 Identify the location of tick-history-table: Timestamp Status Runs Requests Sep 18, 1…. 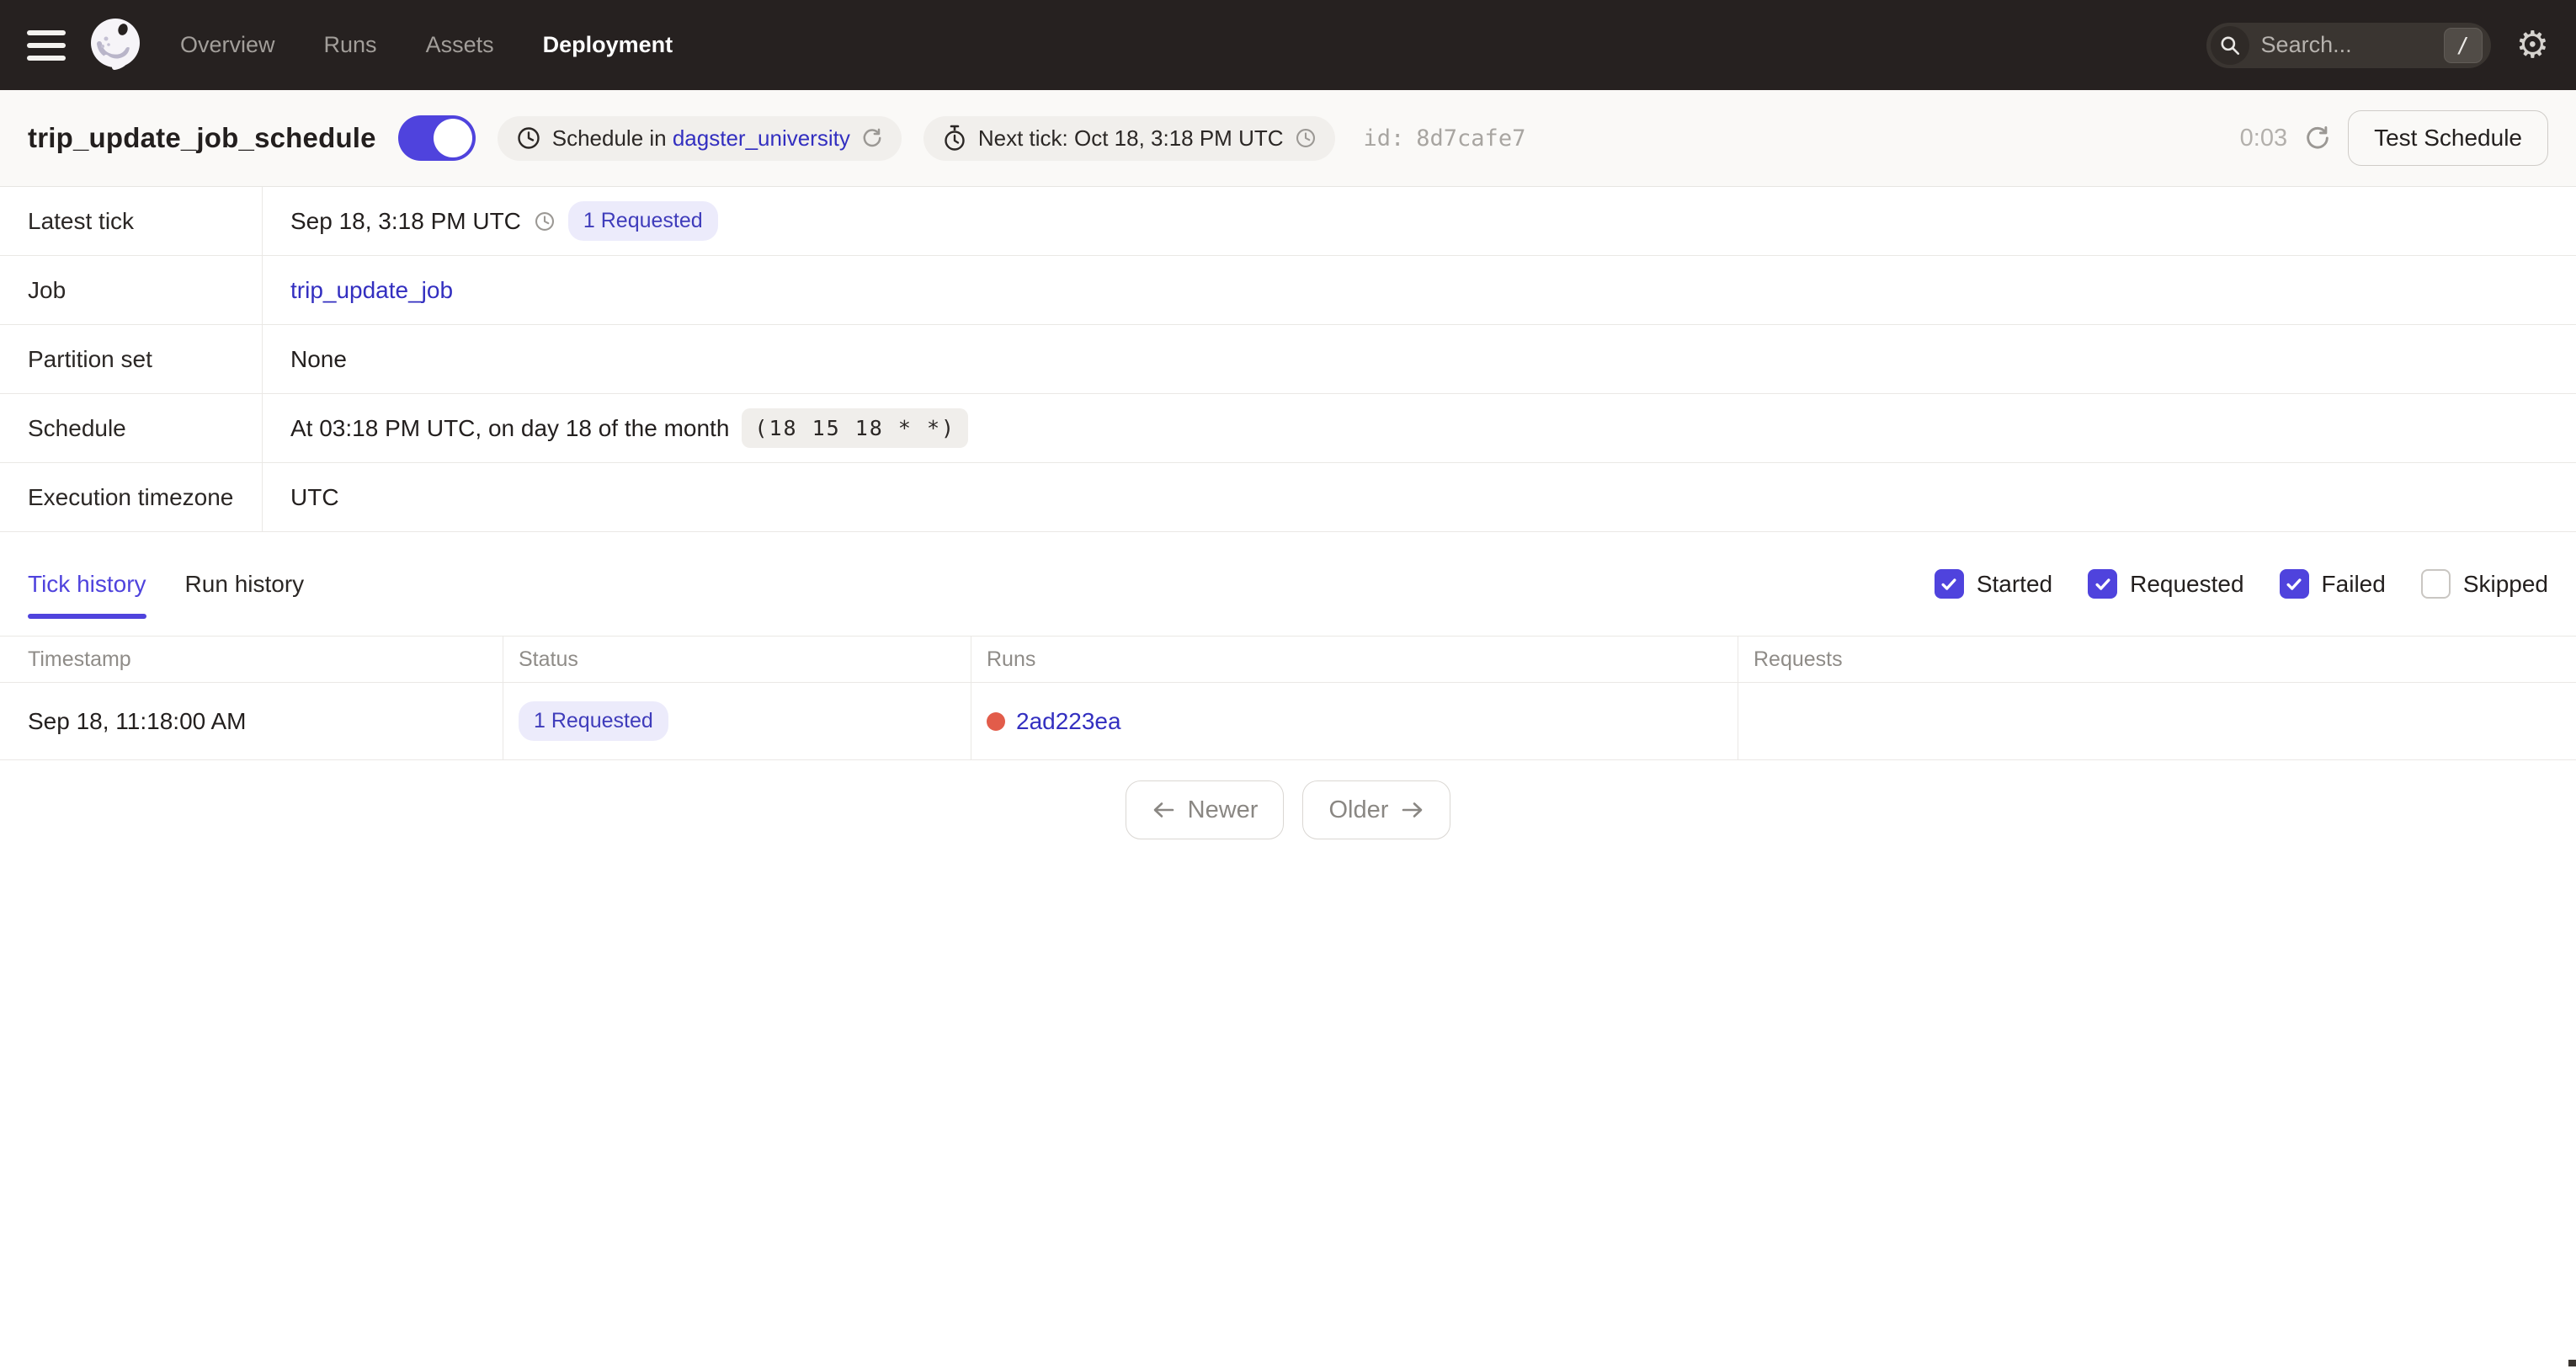
(1288, 698).